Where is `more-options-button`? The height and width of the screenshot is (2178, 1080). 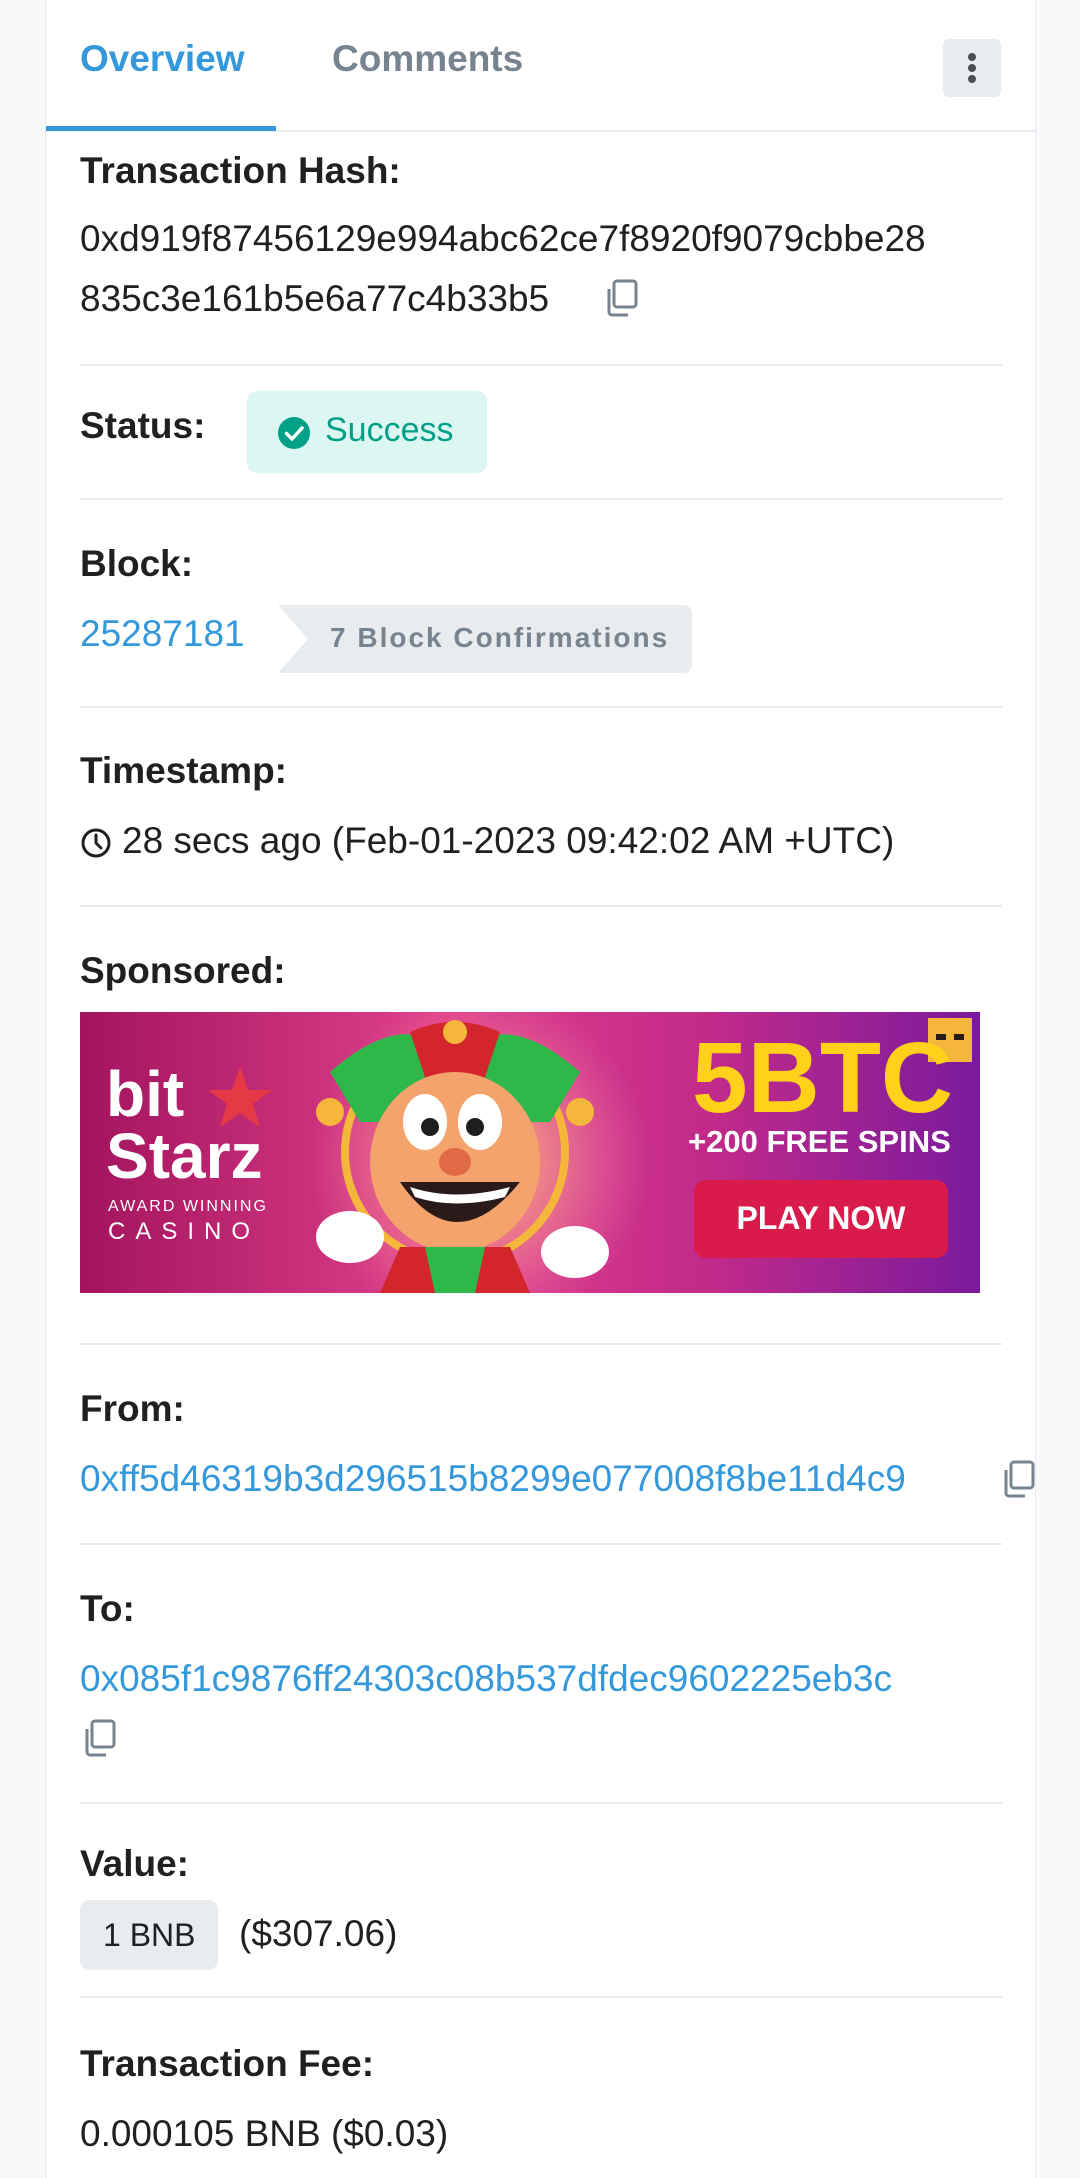 more-options-button is located at coordinates (972, 68).